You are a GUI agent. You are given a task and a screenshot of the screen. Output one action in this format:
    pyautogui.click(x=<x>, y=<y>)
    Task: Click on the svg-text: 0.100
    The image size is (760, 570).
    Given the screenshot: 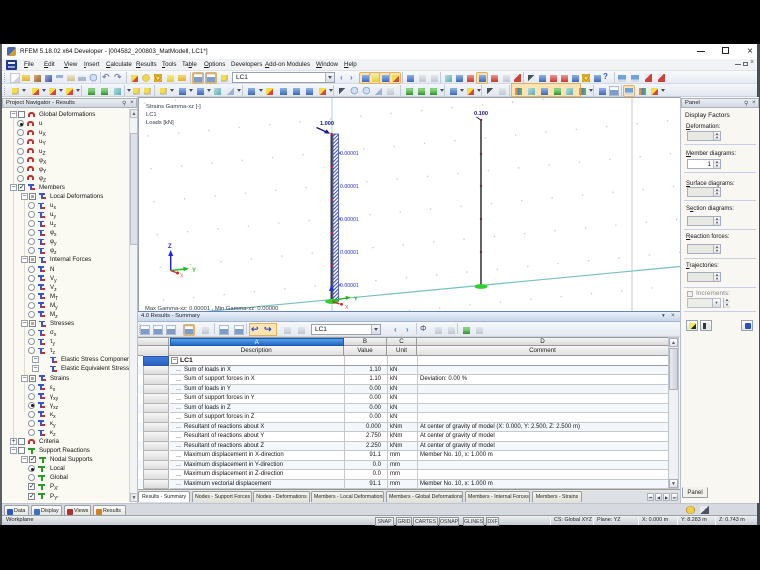 What is the action you would take?
    pyautogui.click(x=481, y=114)
    